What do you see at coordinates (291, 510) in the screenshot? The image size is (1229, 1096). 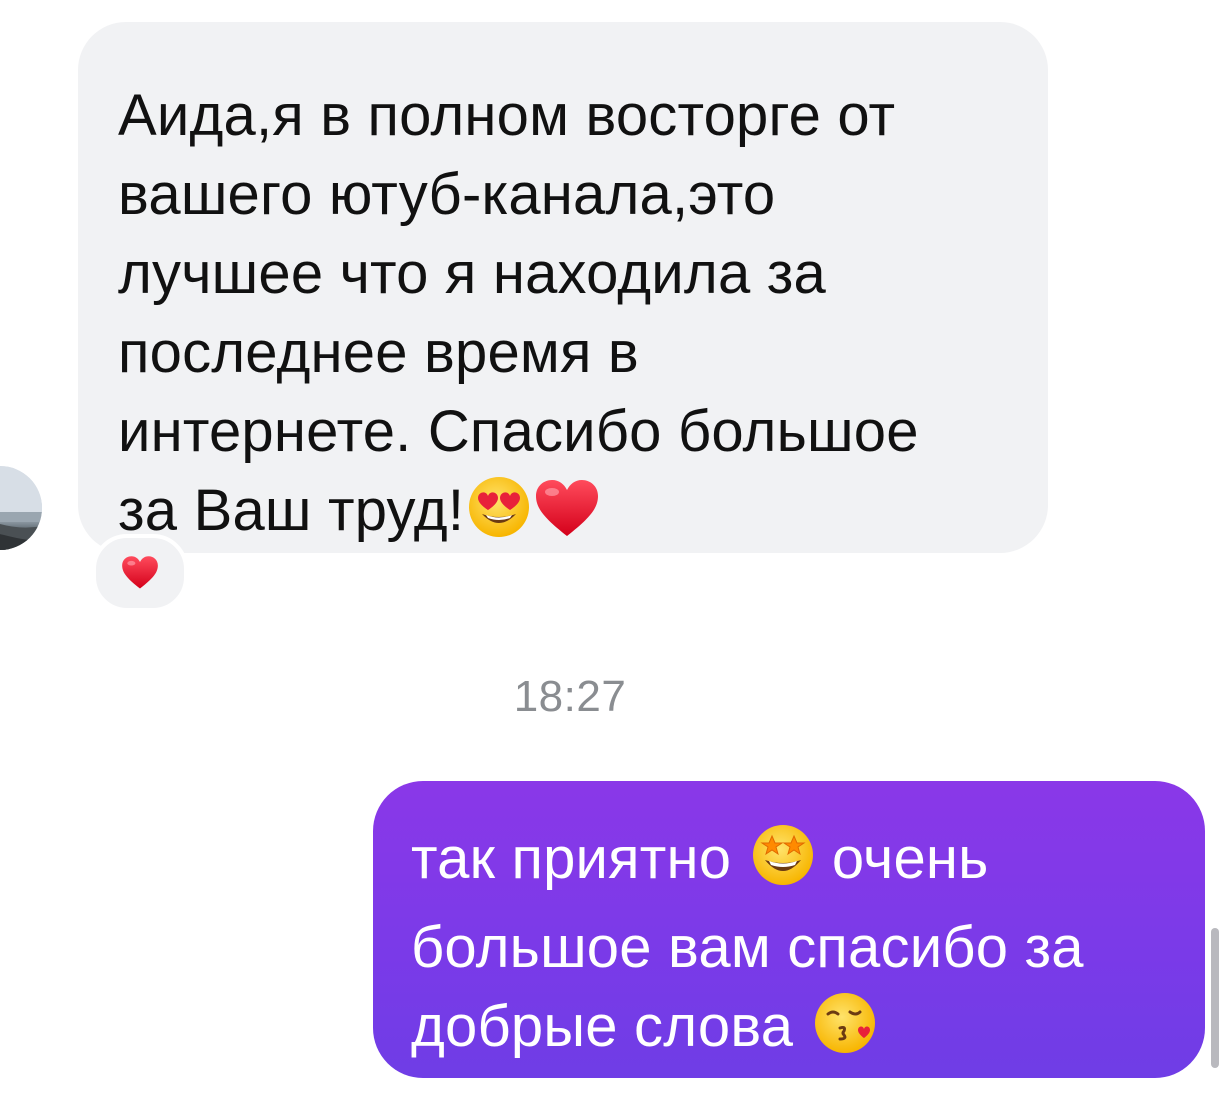 I see `incoming-line-6: за Ваш труд!` at bounding box center [291, 510].